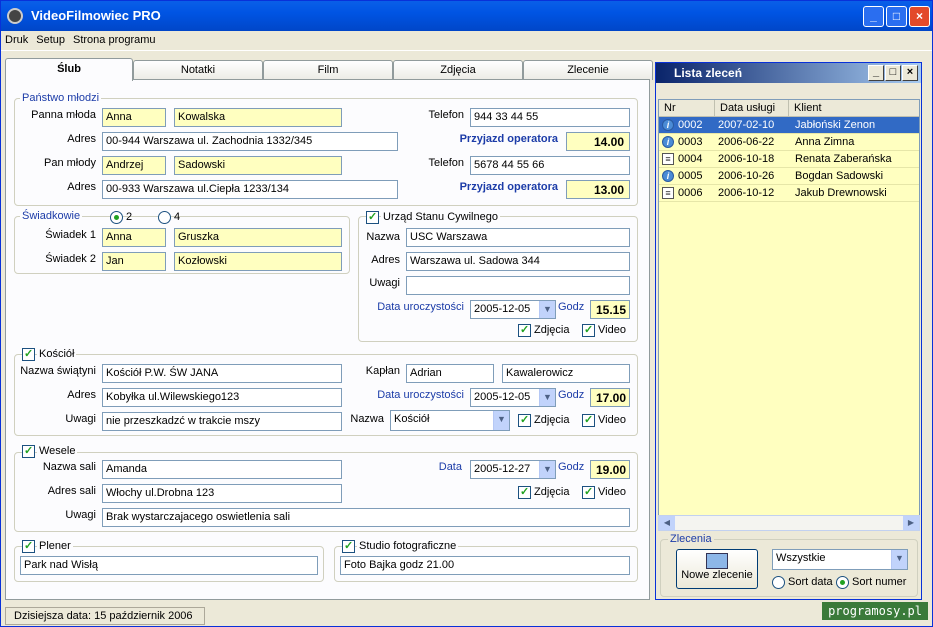 This screenshot has height=627, width=933. What do you see at coordinates (446, 115) in the screenshot?
I see `panna-telefon-label: Telefon` at bounding box center [446, 115].